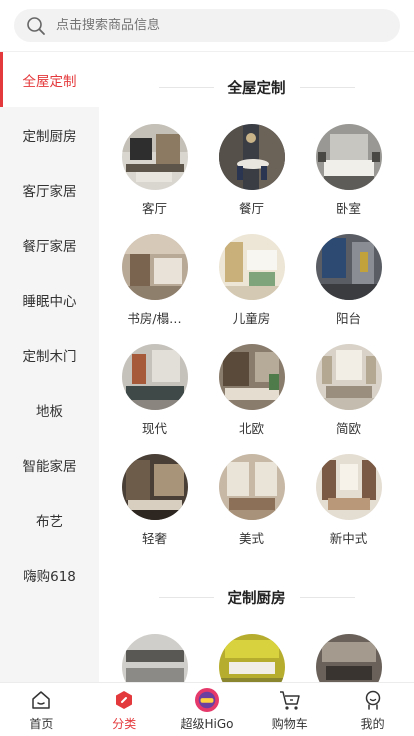 The width and height of the screenshot is (414, 736). Describe the element at coordinates (154, 538) in the screenshot. I see `subcategory-label: 轻奢` at that location.